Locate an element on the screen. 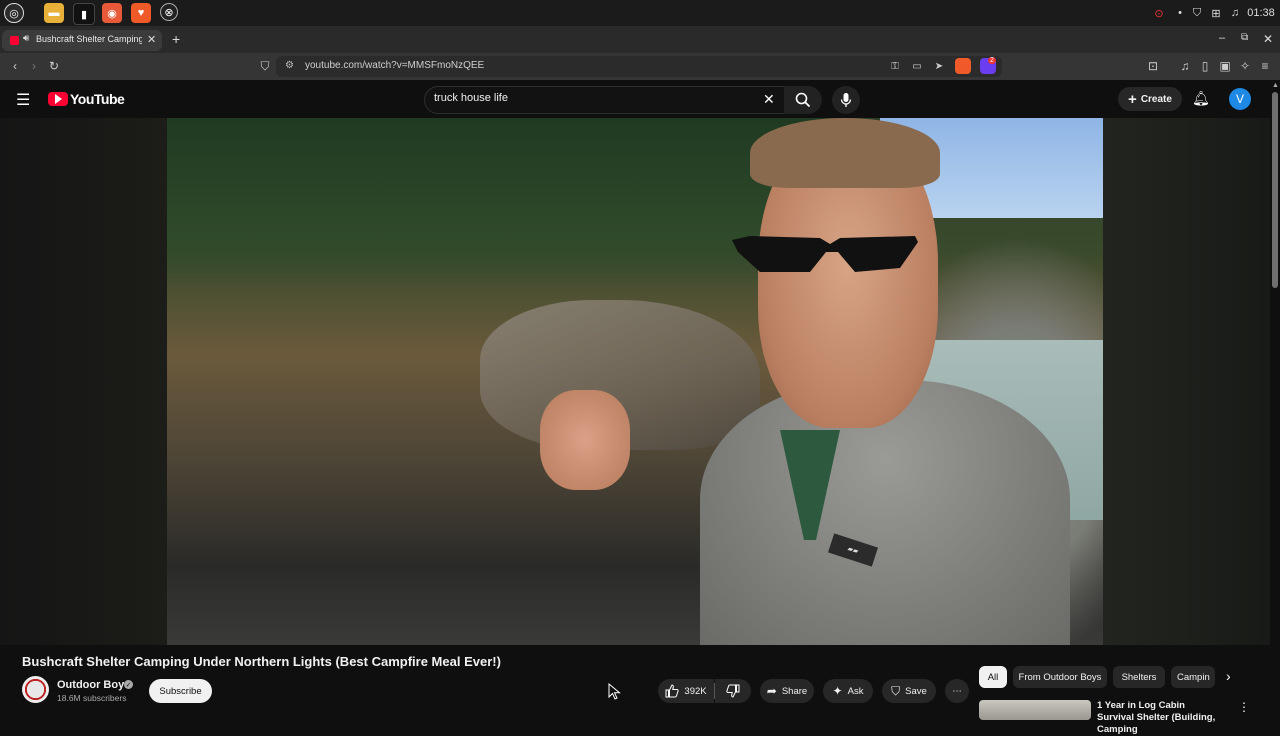  speaker-icon: 🔊︎ is located at coordinates (26, 38).